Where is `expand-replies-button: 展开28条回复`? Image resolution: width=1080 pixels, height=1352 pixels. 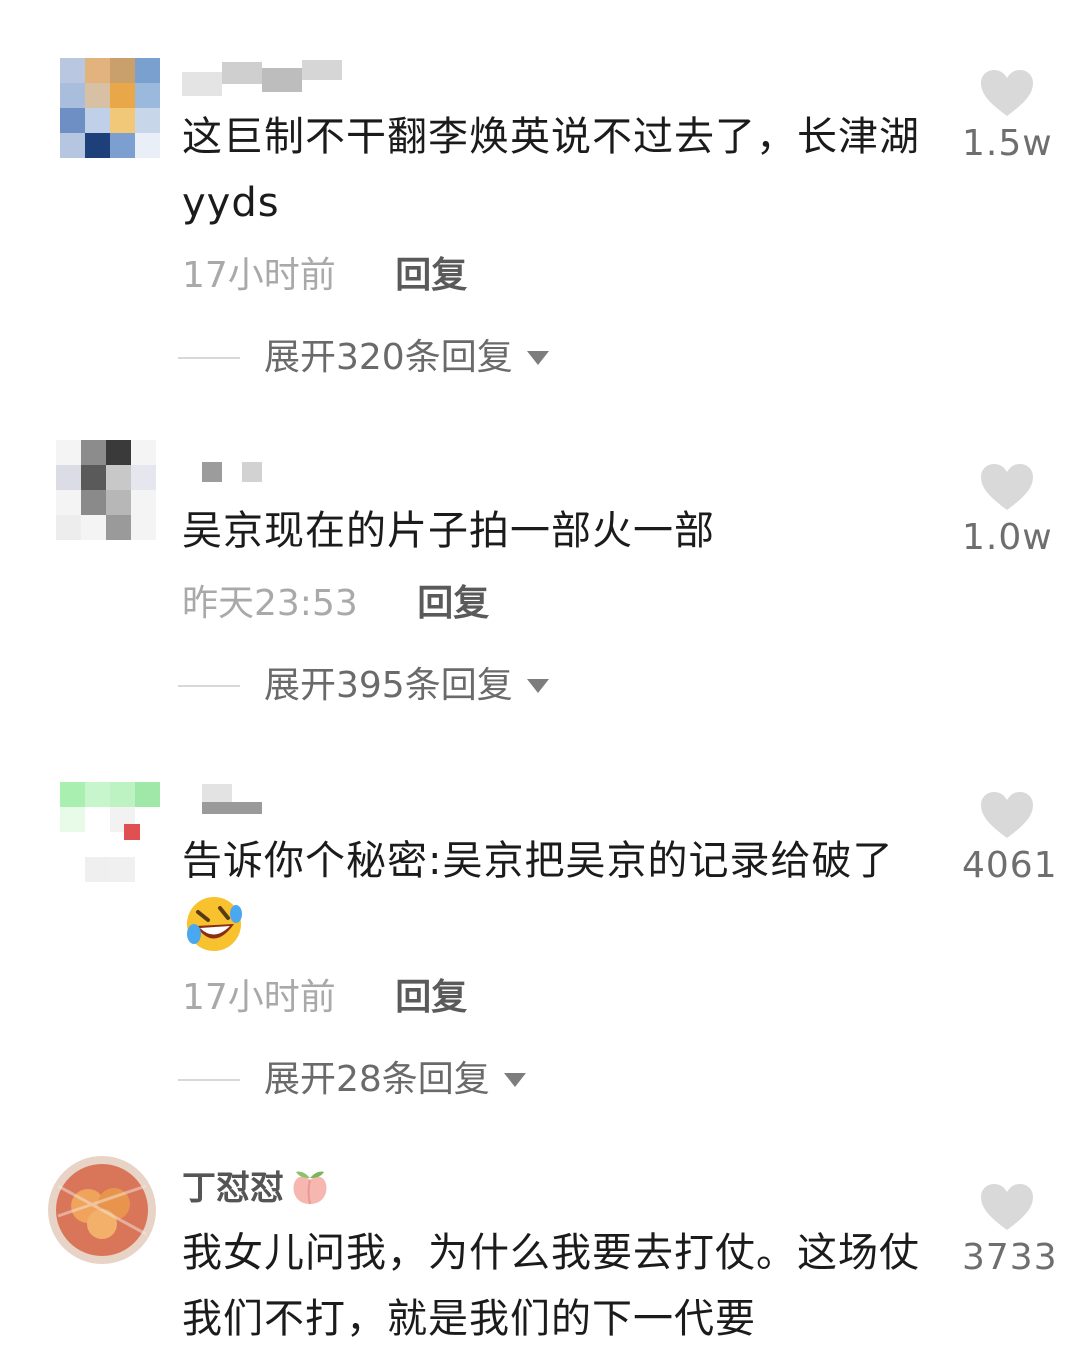 expand-replies-button: 展开28条回复 is located at coordinates (352, 1080).